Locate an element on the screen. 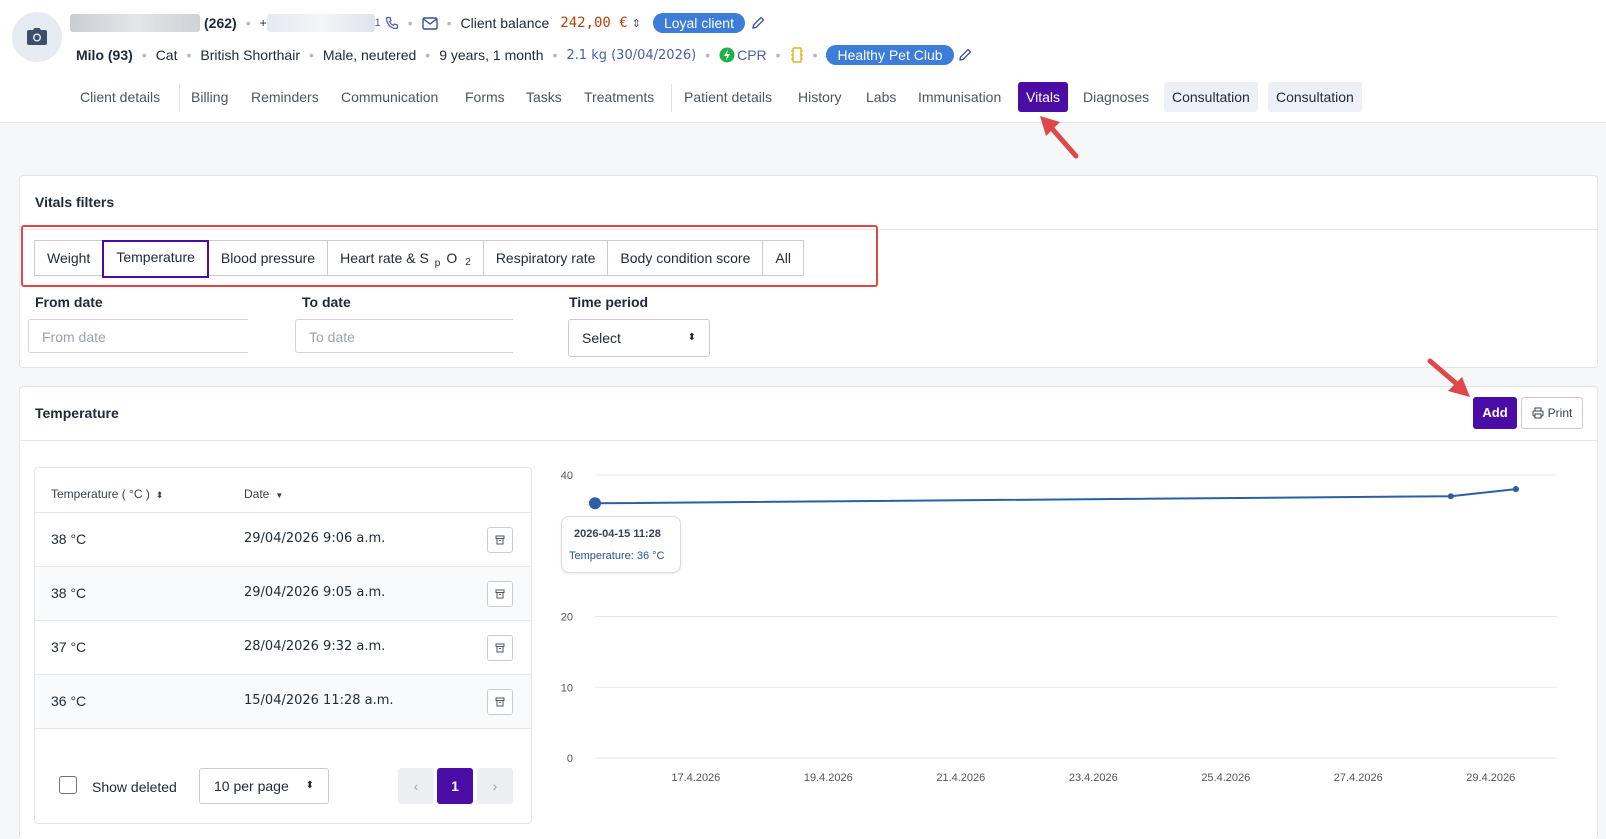 Image resolution: width=1606 pixels, height=839 pixels. tab-history: History is located at coordinates (820, 97).